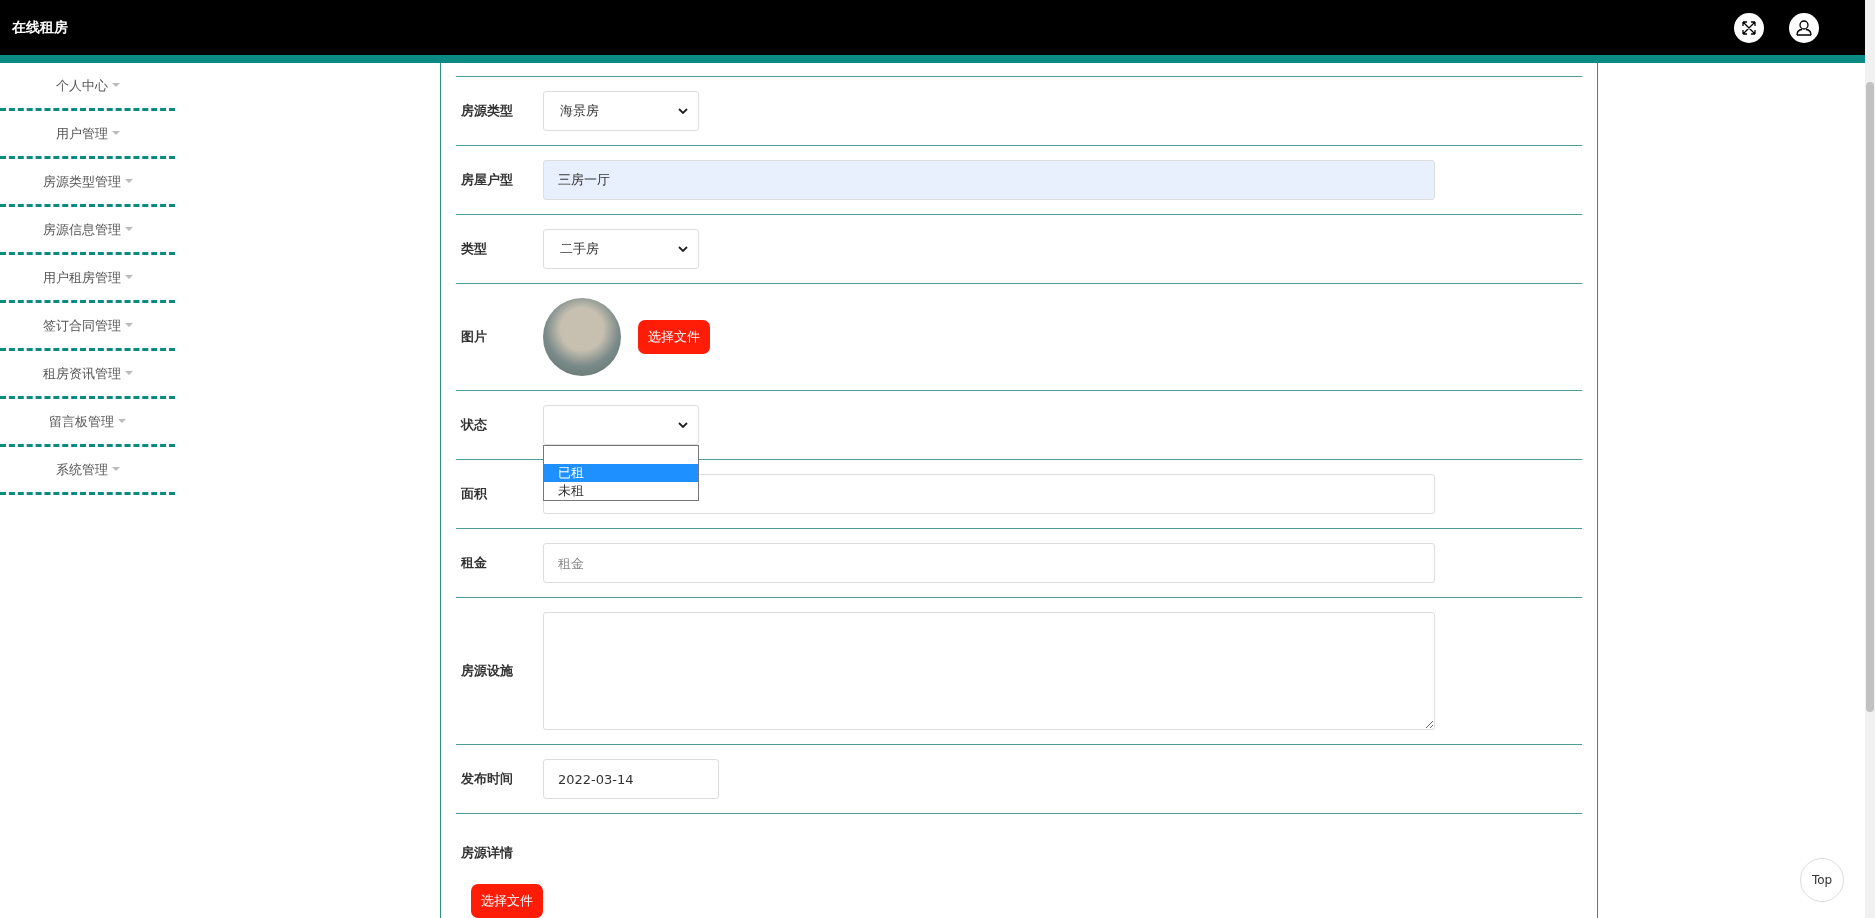 Image resolution: width=1875 pixels, height=918 pixels. Describe the element at coordinates (87, 421) in the screenshot. I see `sidebar-item: 留言板管理` at that location.